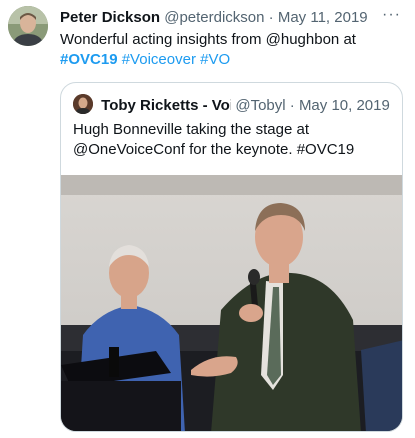 The image size is (415, 438). Describe the element at coordinates (260, 106) in the screenshot. I see `quoted-author-handle: @Tobyl` at that location.